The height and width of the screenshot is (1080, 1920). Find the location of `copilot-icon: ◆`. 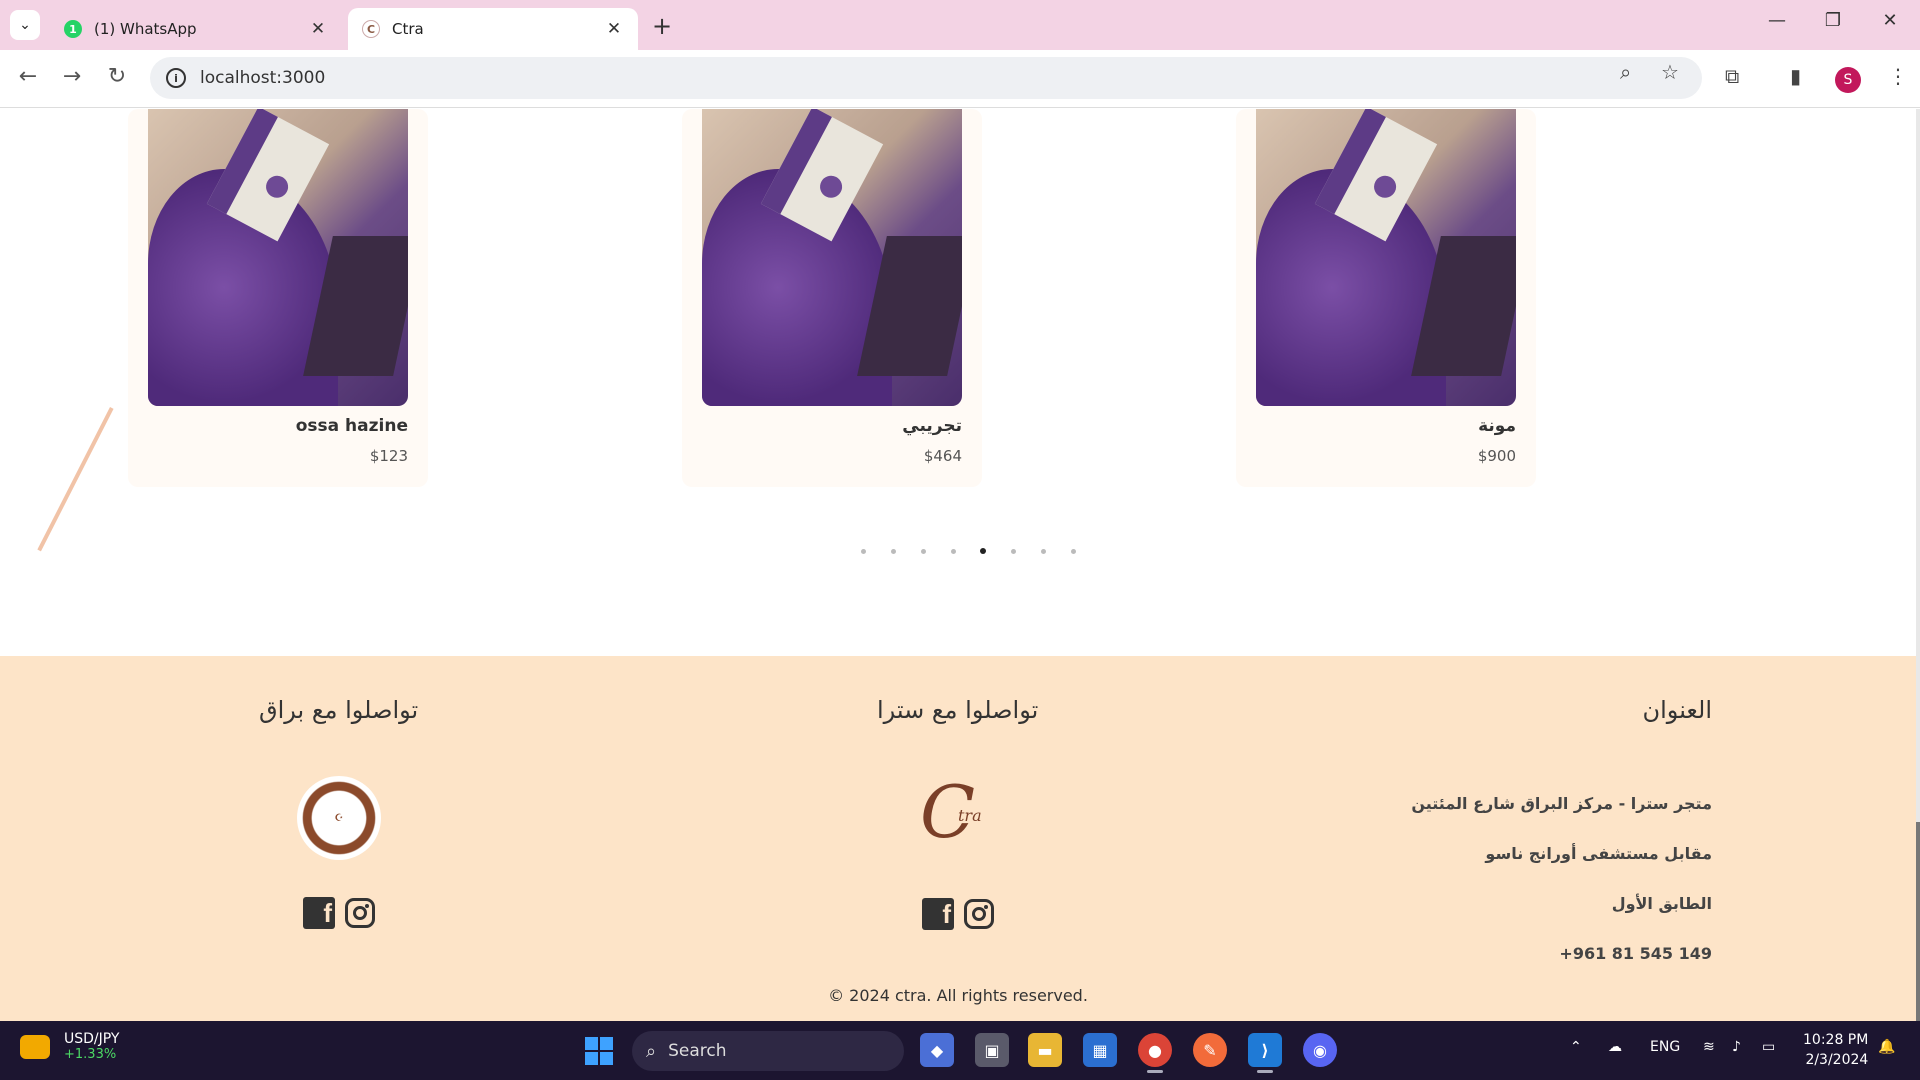

copilot-icon: ◆ is located at coordinates (937, 1050).